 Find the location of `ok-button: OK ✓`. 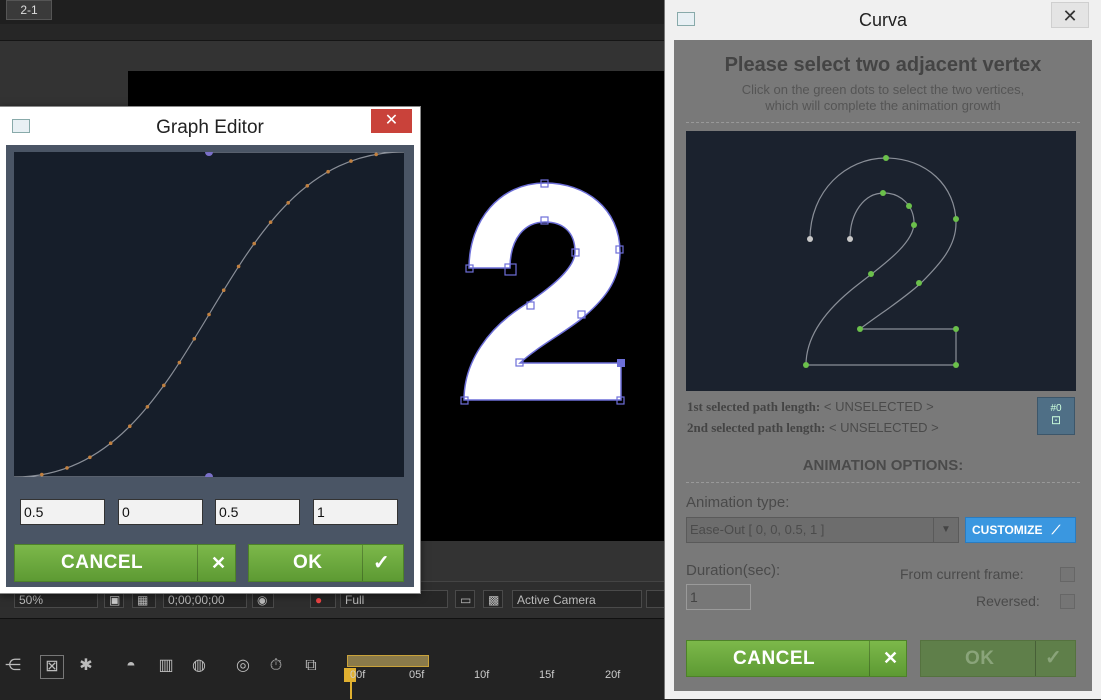

ok-button: OK ✓ is located at coordinates (326, 563).